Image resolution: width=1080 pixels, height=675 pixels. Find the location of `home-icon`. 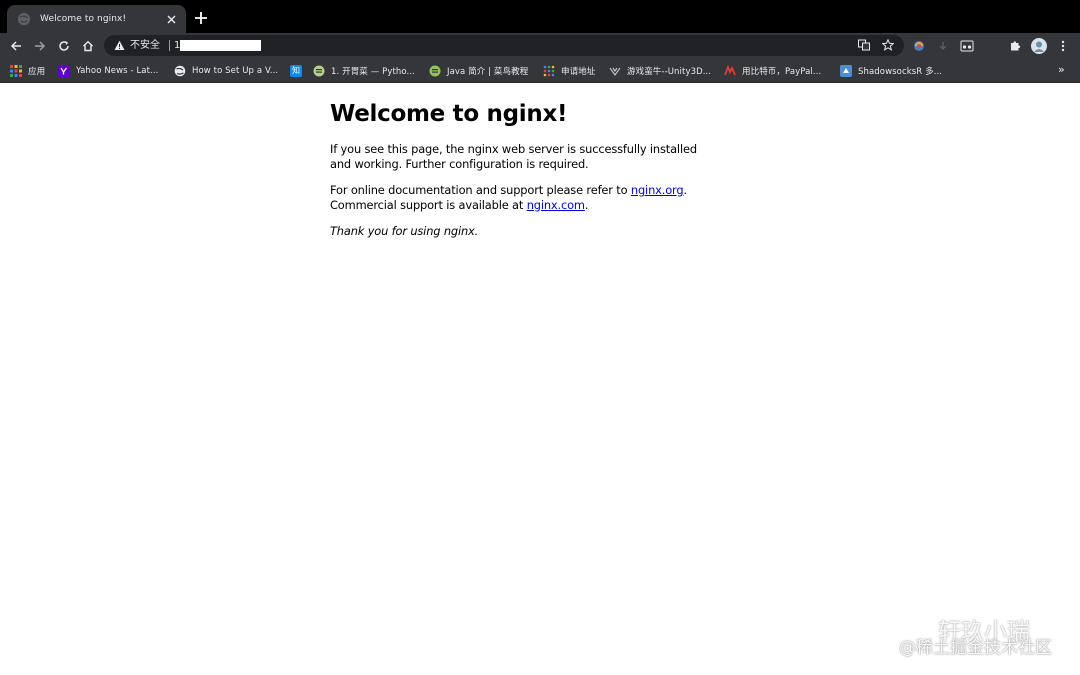

home-icon is located at coordinates (88, 46).